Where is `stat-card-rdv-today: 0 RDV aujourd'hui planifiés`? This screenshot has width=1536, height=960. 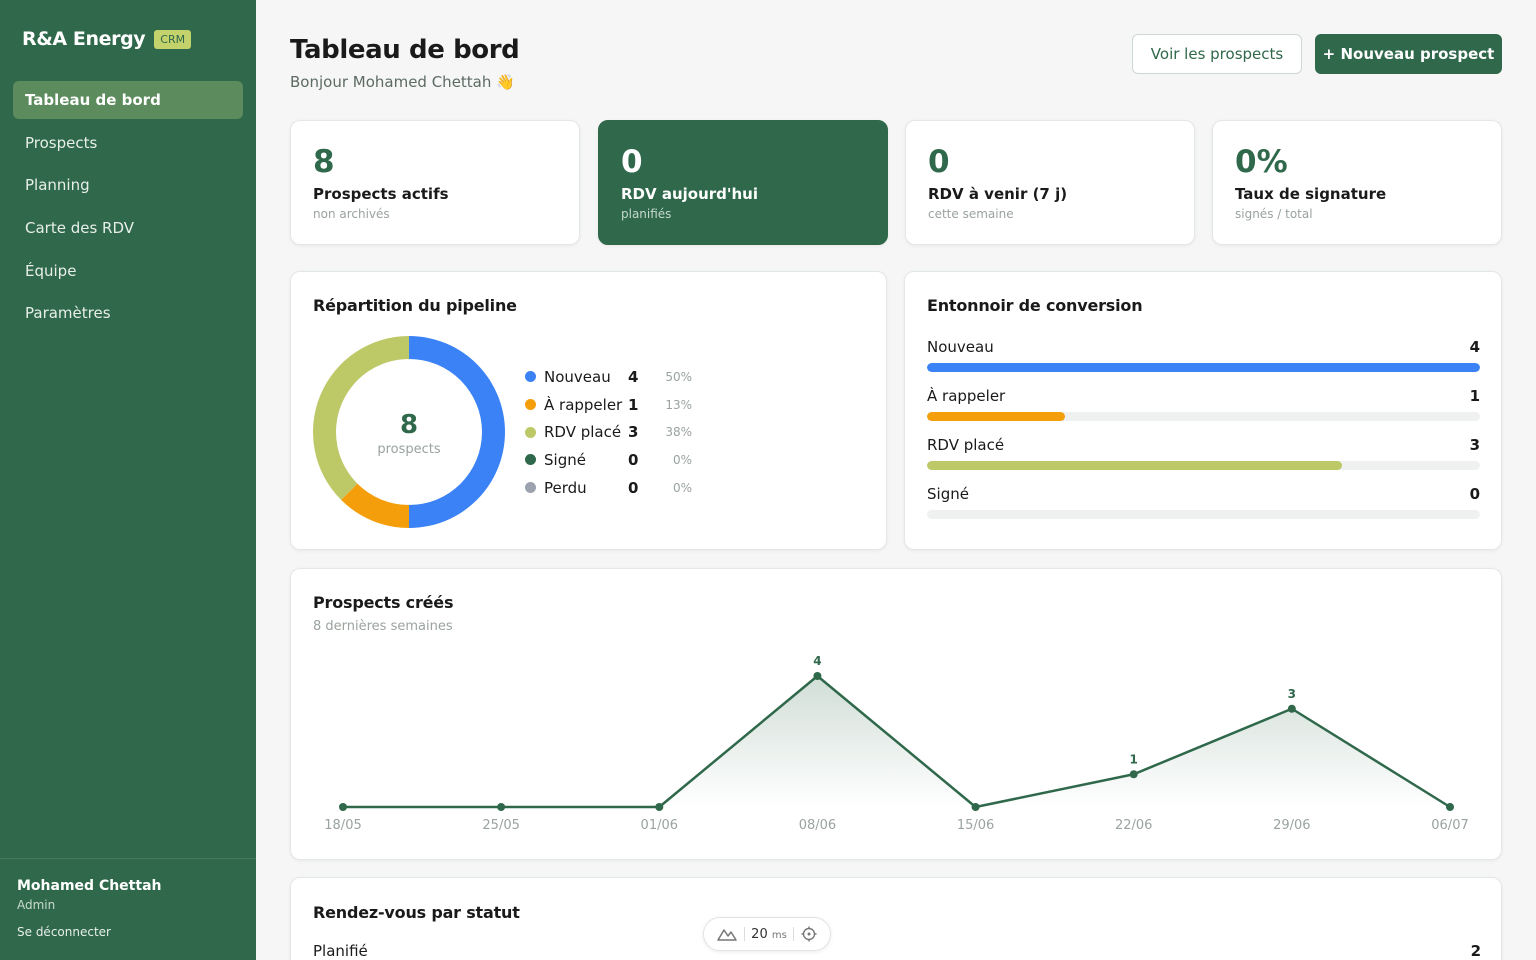 stat-card-rdv-today: 0 RDV aujourd'hui planifiés is located at coordinates (743, 182).